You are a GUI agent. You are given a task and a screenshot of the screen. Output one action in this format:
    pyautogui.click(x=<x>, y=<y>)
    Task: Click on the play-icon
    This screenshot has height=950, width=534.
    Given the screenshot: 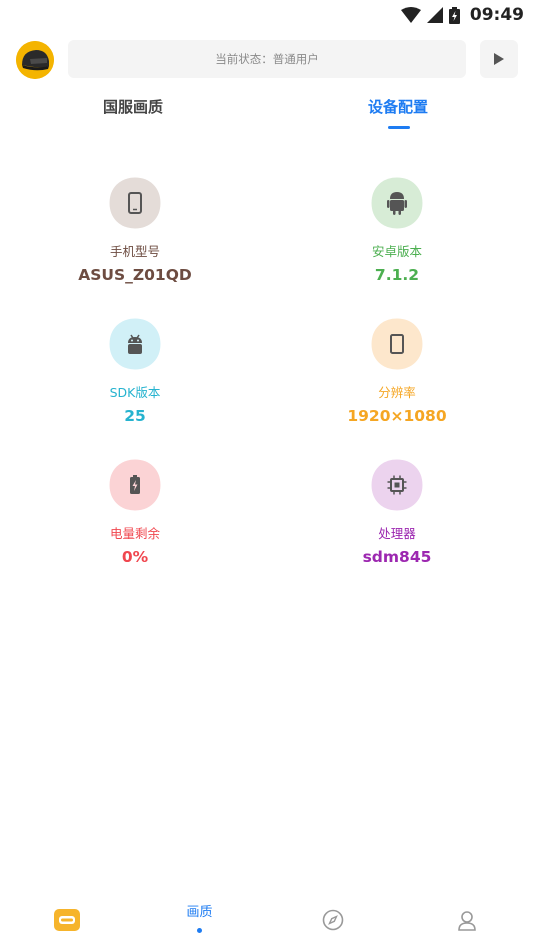 What is the action you would take?
    pyautogui.click(x=499, y=59)
    